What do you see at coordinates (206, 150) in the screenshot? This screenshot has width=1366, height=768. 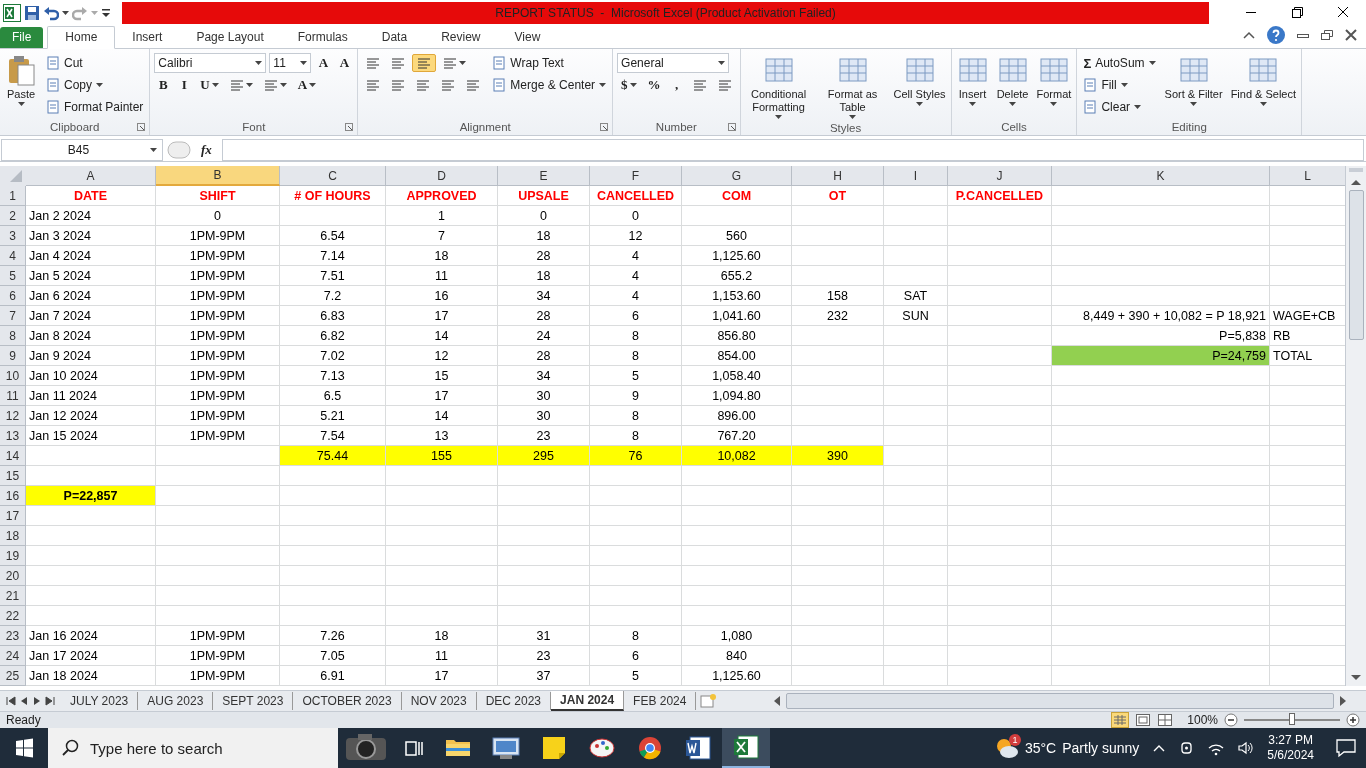 I see `insert-function-button: fx` at bounding box center [206, 150].